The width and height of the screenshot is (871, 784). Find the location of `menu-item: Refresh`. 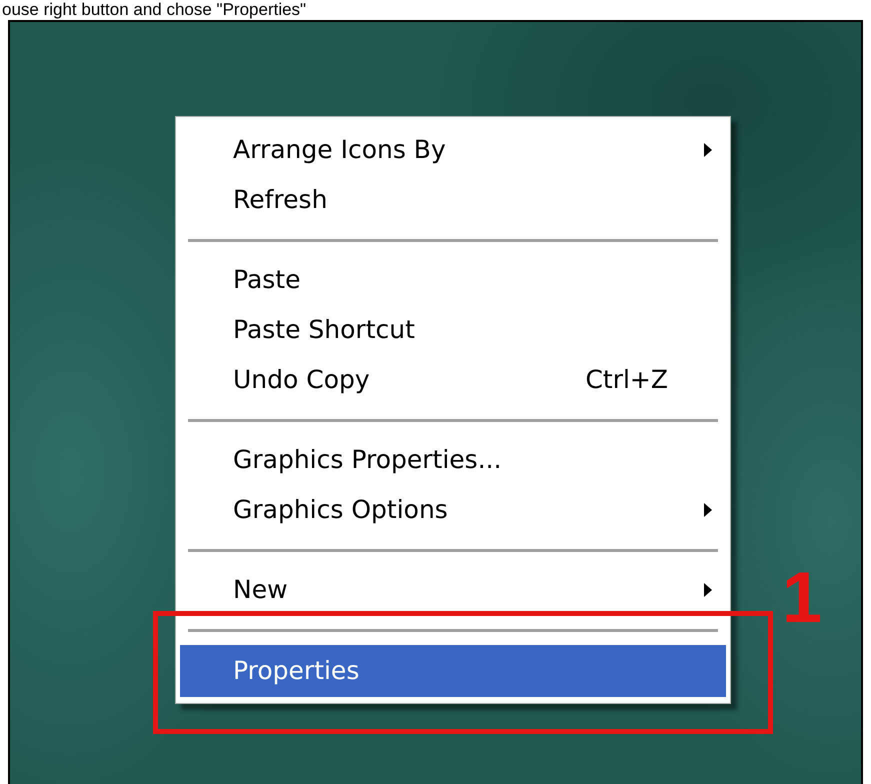

menu-item: Refresh is located at coordinates (453, 200).